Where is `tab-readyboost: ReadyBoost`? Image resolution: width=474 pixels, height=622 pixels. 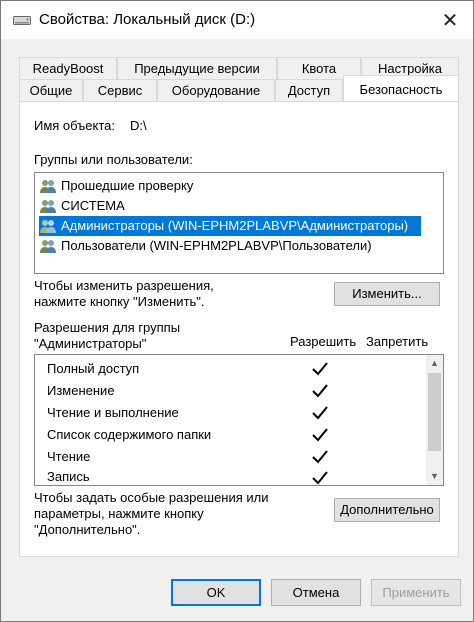 tab-readyboost: ReadyBoost is located at coordinates (68, 68).